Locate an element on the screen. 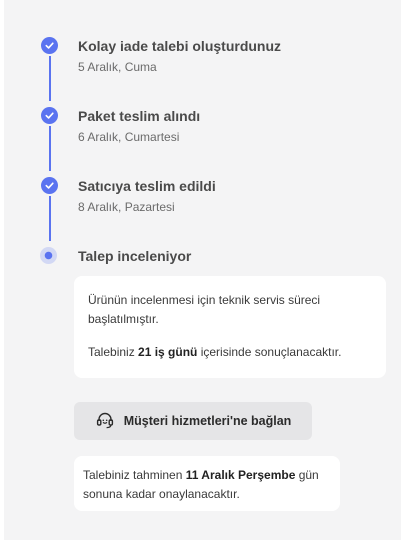  current-step-title: Talep inceleniyor is located at coordinates (135, 256).